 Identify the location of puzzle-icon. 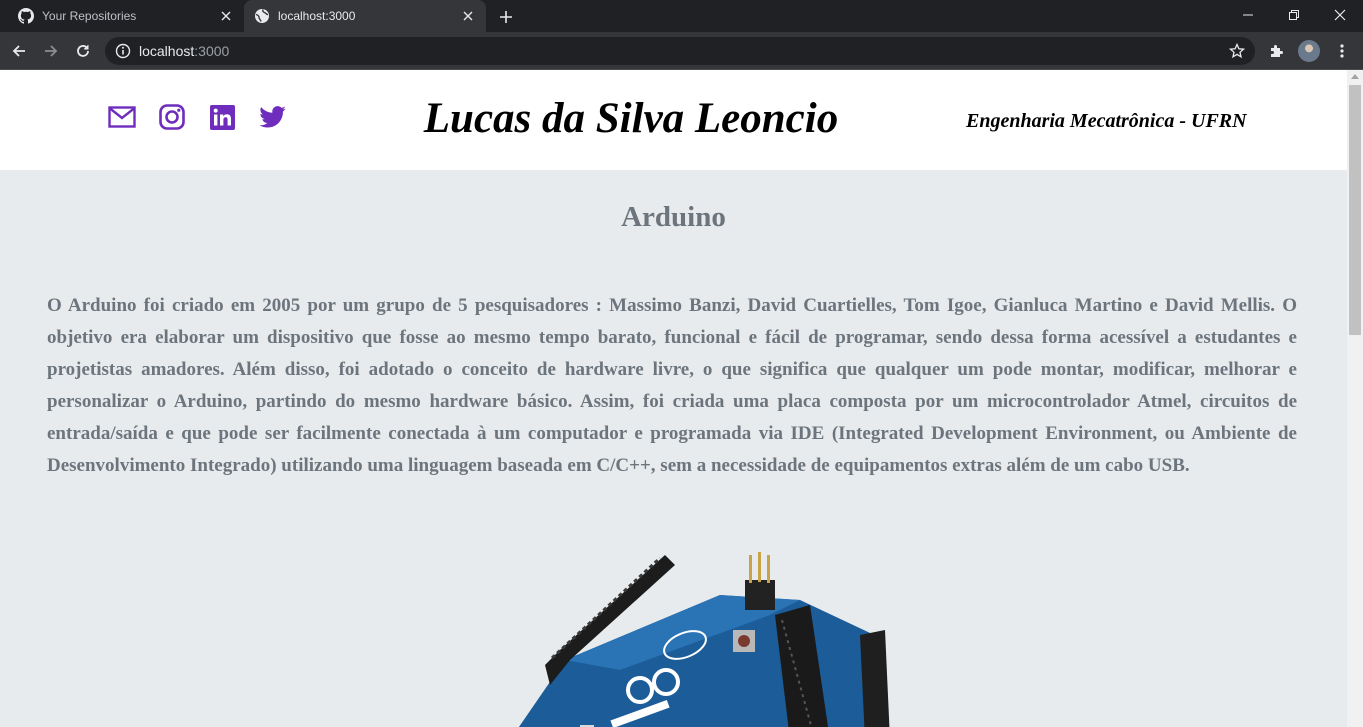
(1277, 51).